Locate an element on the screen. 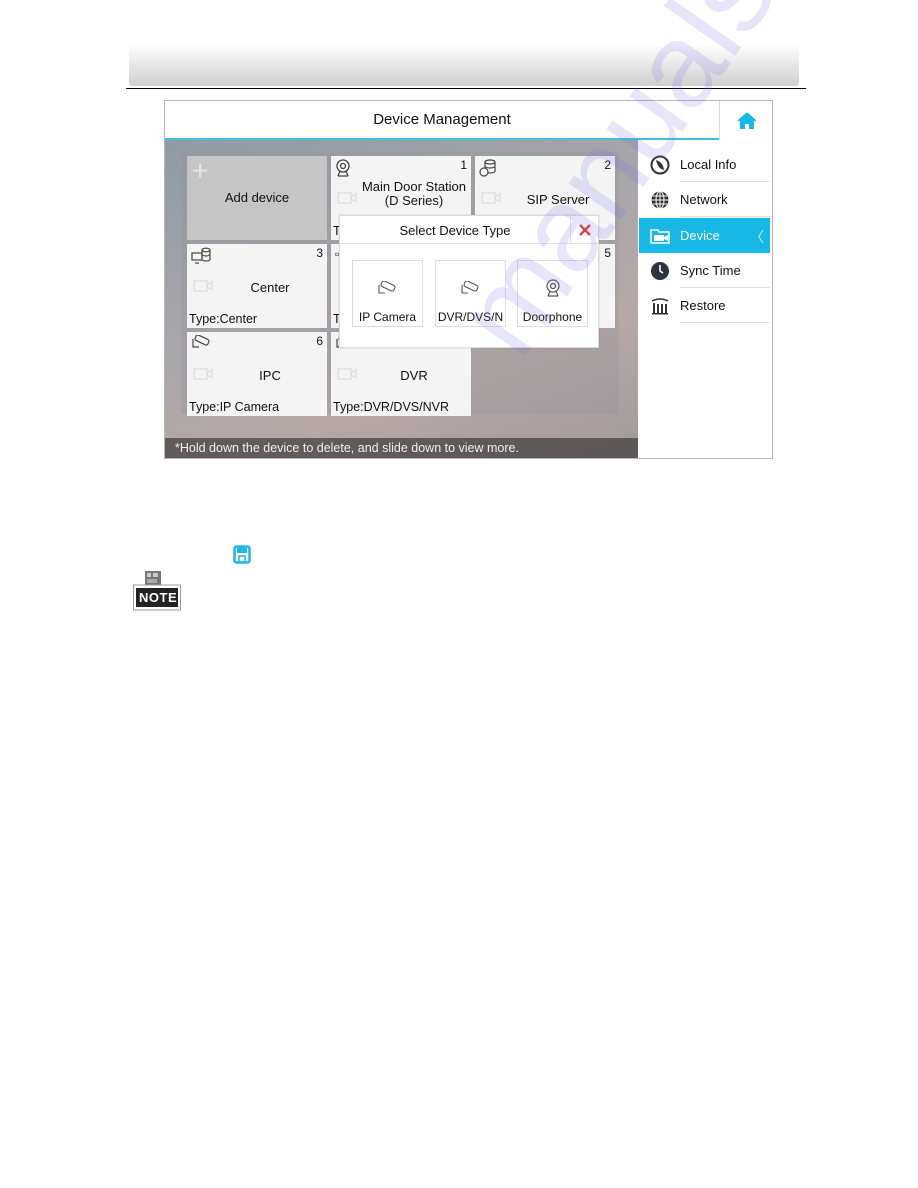  device-name: SIP Server is located at coordinates (558, 199).